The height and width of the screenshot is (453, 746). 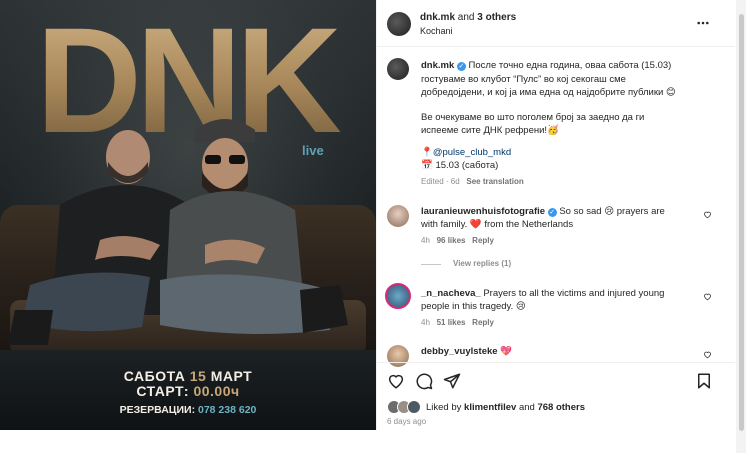 What do you see at coordinates (496, 17) in the screenshot?
I see `collaborators-link: 3 others` at bounding box center [496, 17].